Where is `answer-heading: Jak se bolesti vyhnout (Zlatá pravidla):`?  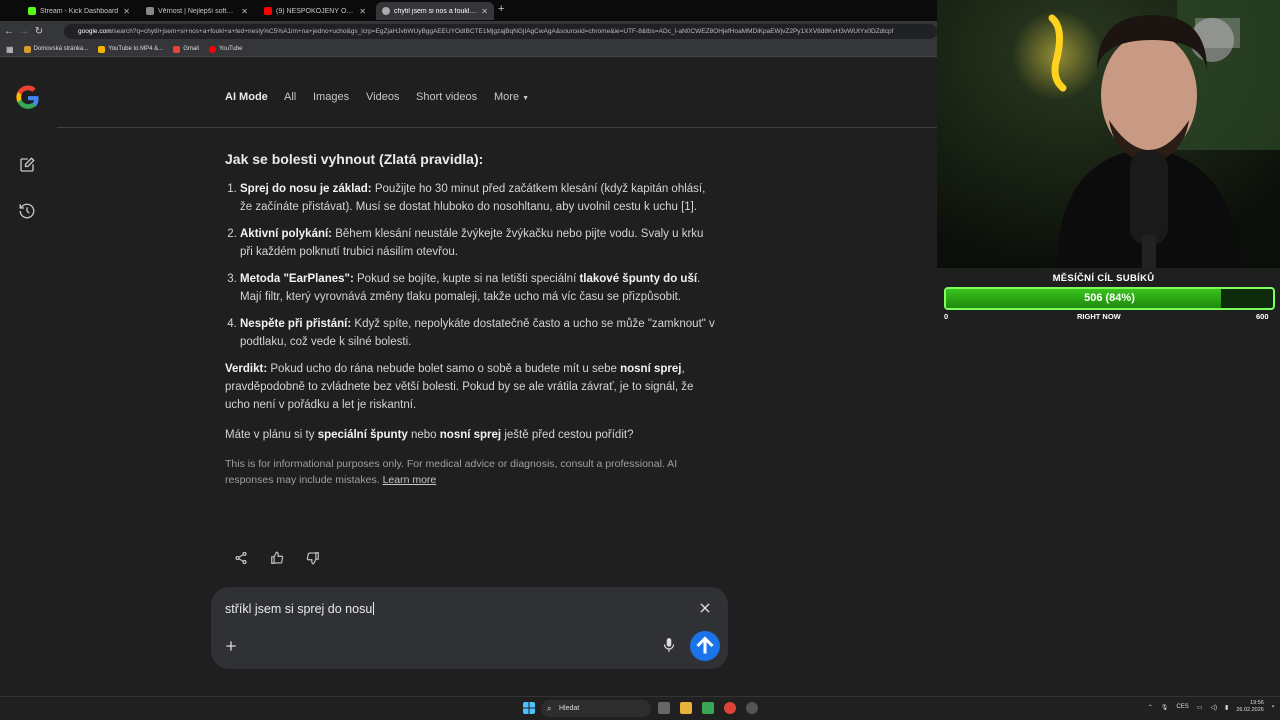 answer-heading: Jak se bolesti vyhnout (Zlatá pravidla): is located at coordinates (354, 159).